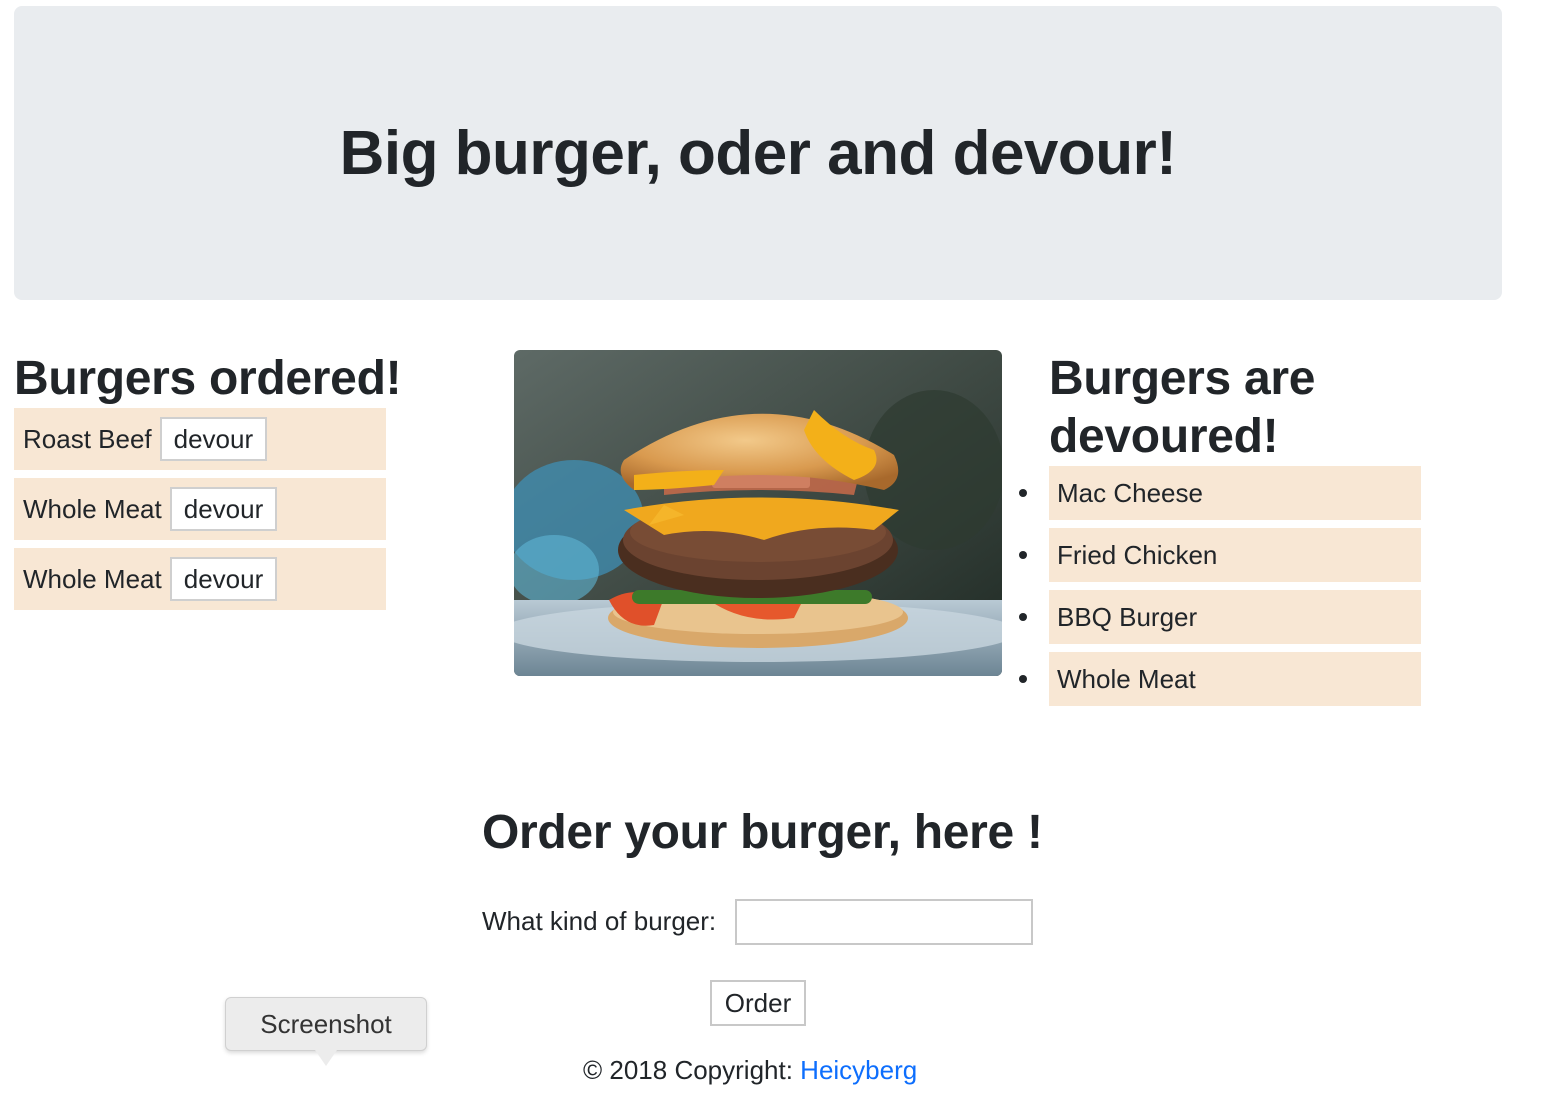 The image size is (1548, 1094). I want to click on burger-name-input, so click(884, 922).